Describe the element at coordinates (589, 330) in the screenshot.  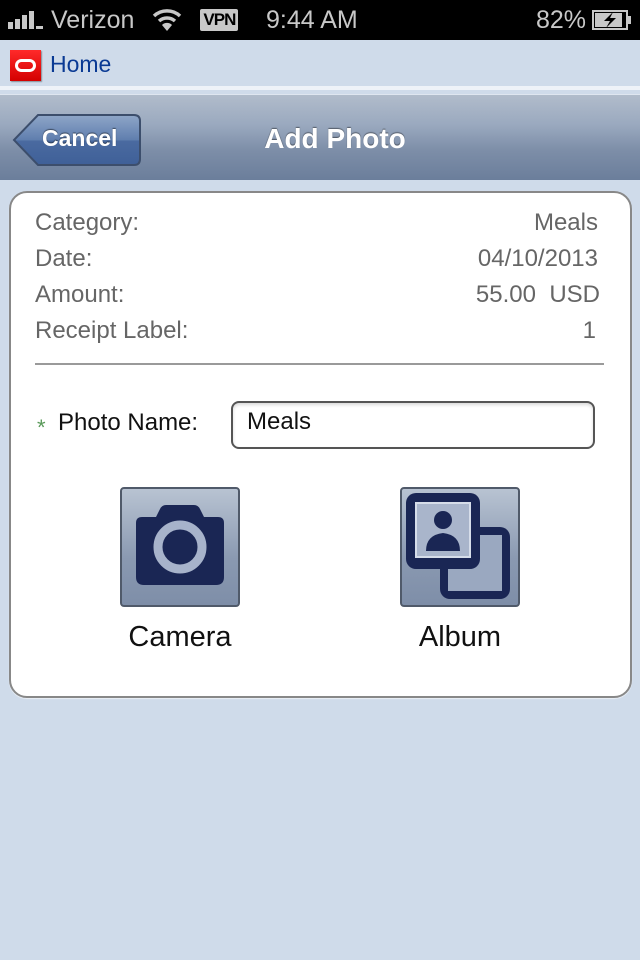
I see `detail-value: 1` at that location.